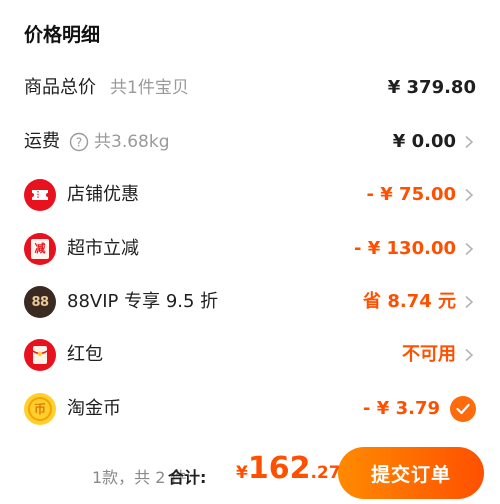  Describe the element at coordinates (250, 302) in the screenshot. I see `vip-discount-row: 88 88VIP 专享 9.5 折 省 8.74 元` at that location.